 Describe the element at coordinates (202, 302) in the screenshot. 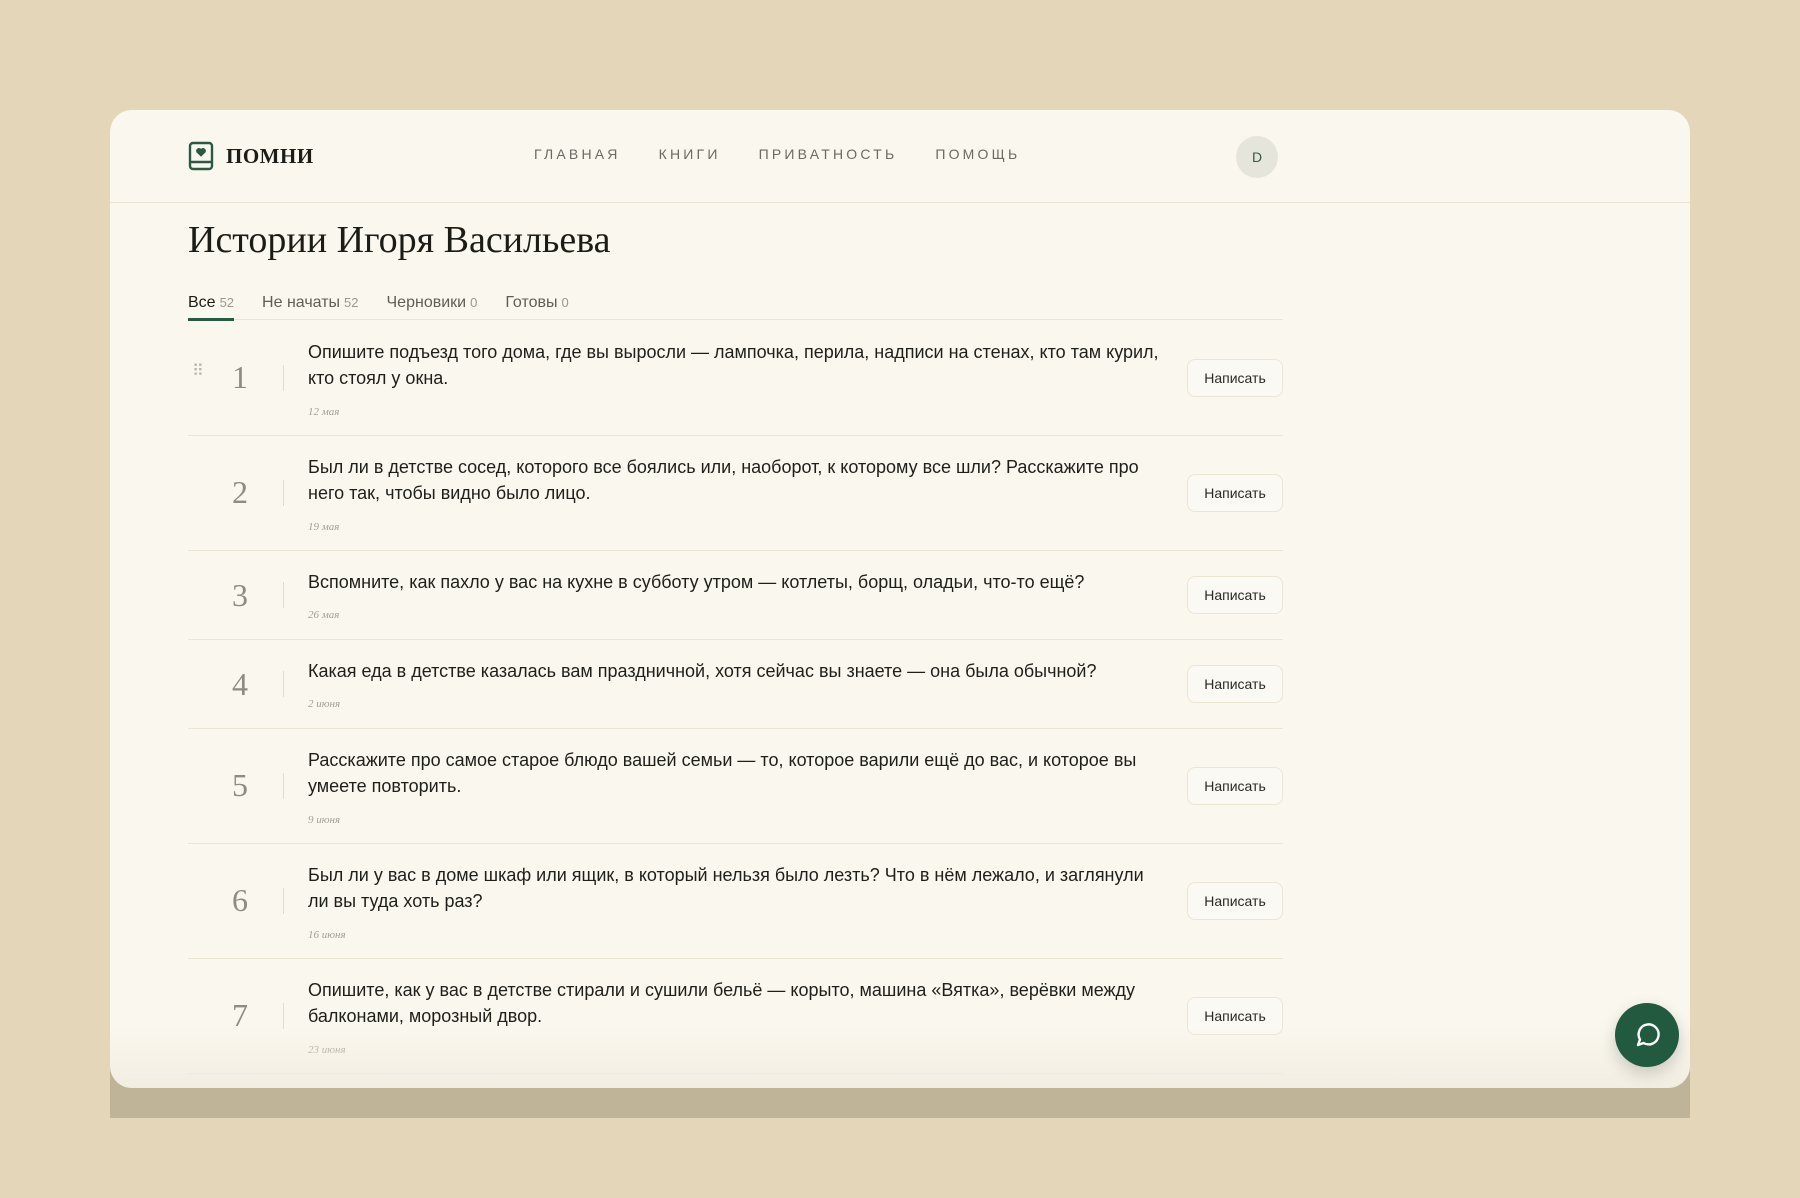

I see `tab-label: Все` at that location.